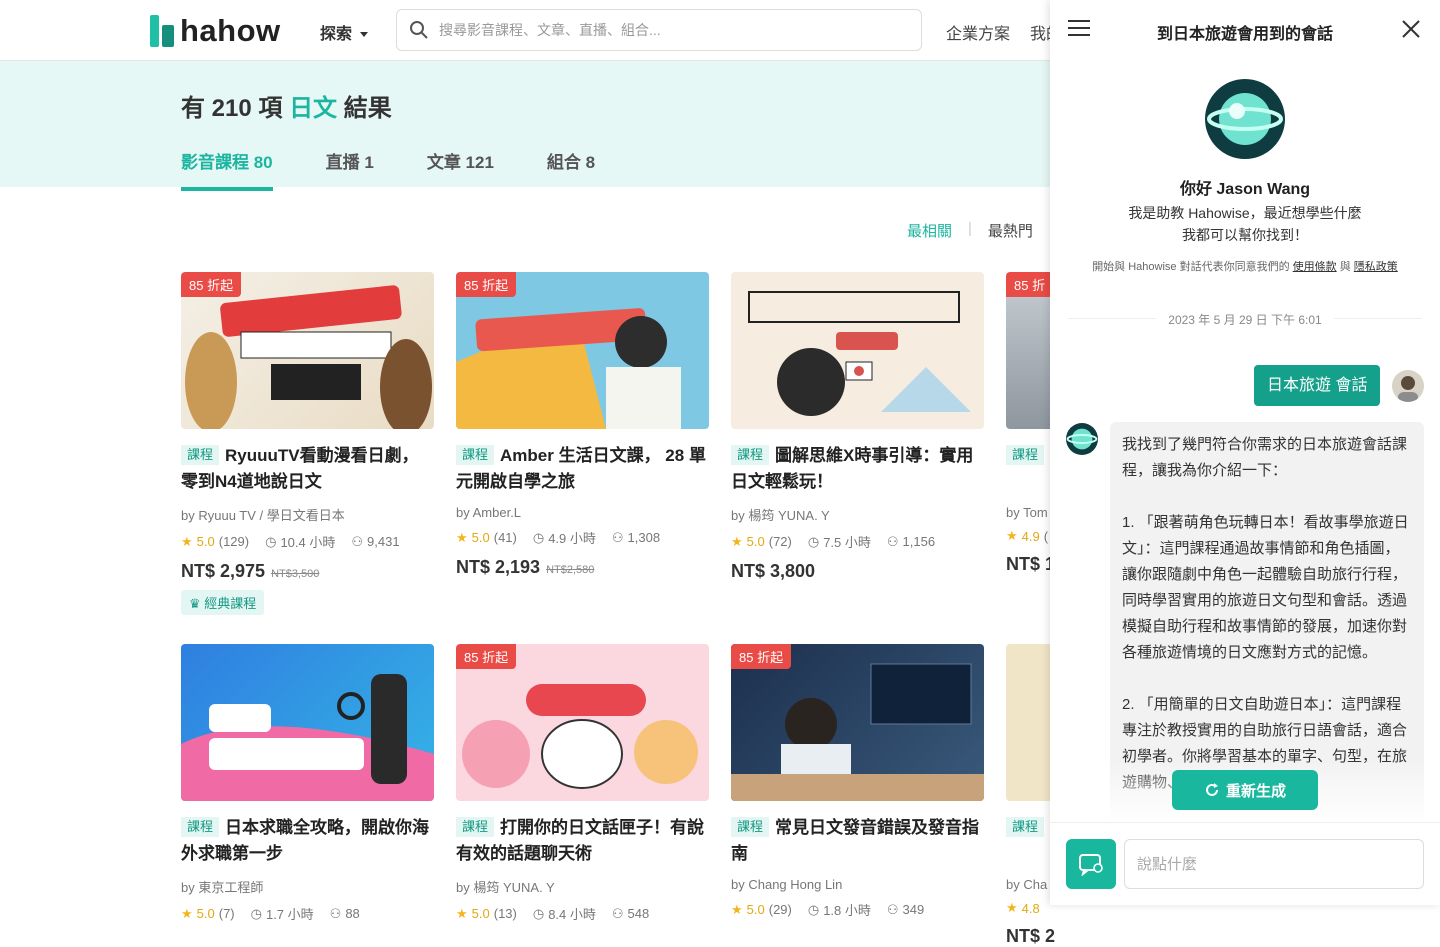 This screenshot has width=1440, height=947. Describe the element at coordinates (1411, 29) in the screenshot. I see `close-icon` at that location.